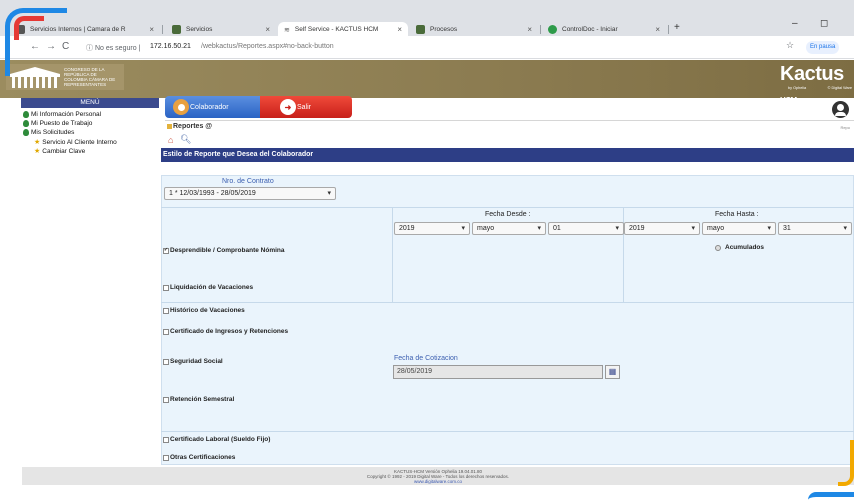  I want to click on checkmark-icon: ✓, so click(166, 250).